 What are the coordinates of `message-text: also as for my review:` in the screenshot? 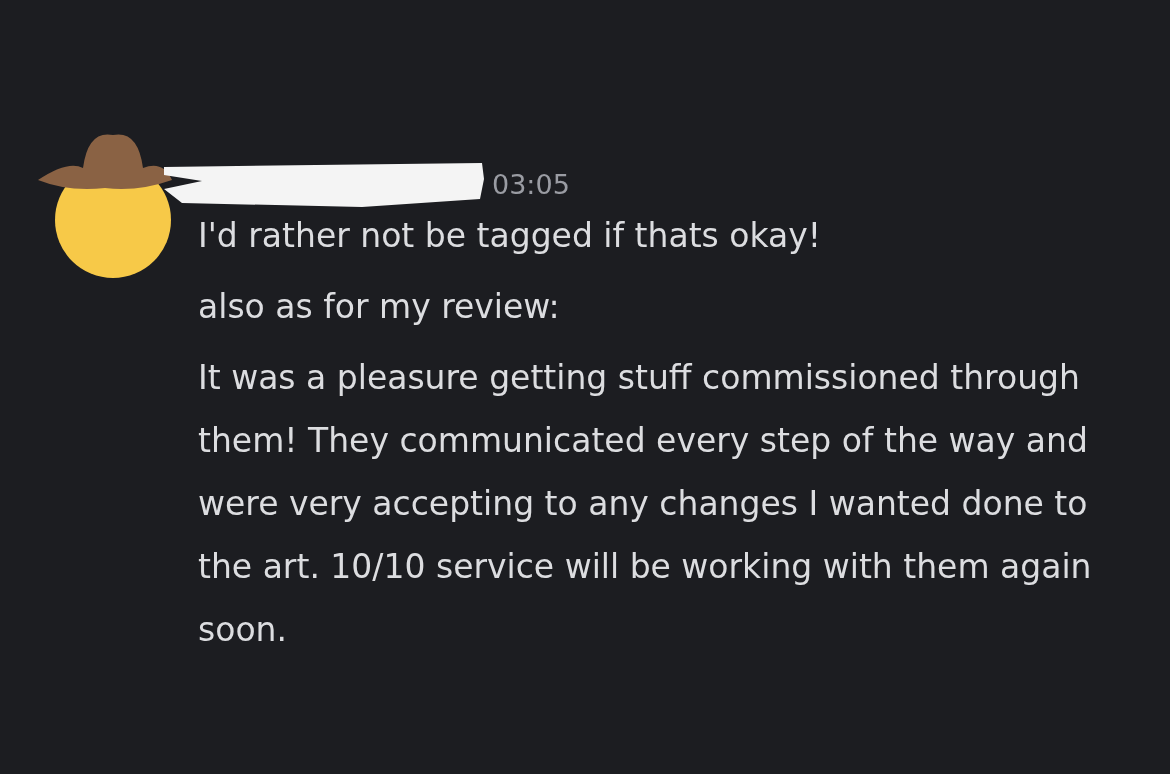 It's located at (379, 307).